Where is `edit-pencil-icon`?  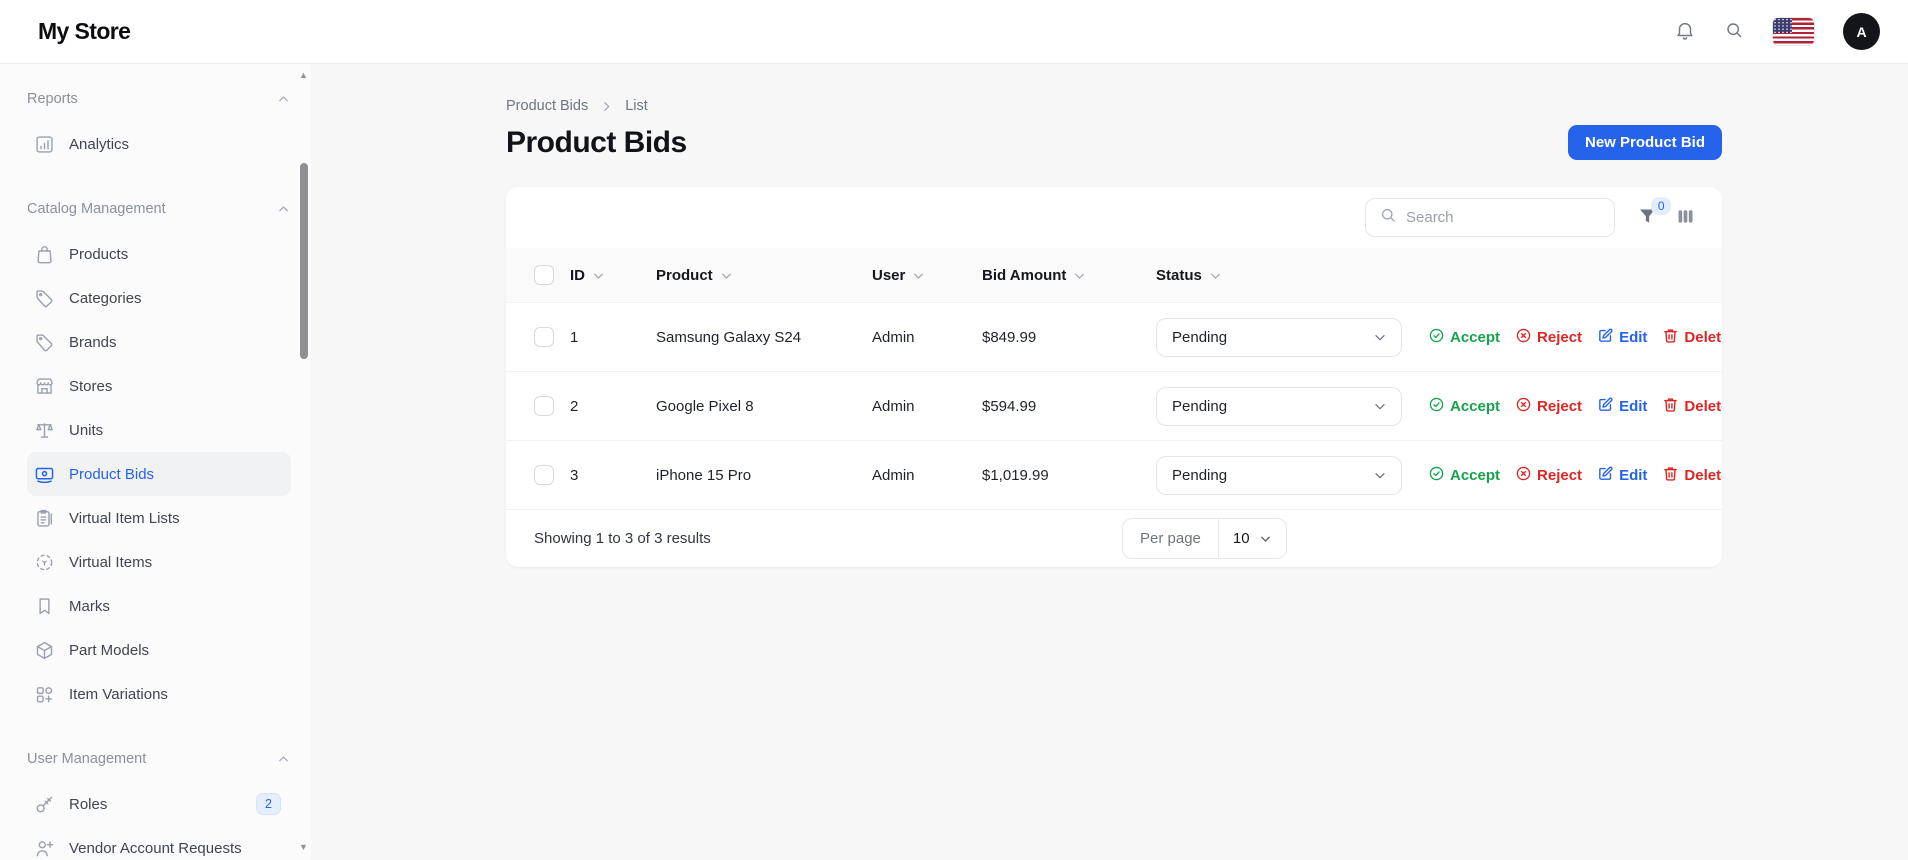 edit-pencil-icon is located at coordinates (1605, 406).